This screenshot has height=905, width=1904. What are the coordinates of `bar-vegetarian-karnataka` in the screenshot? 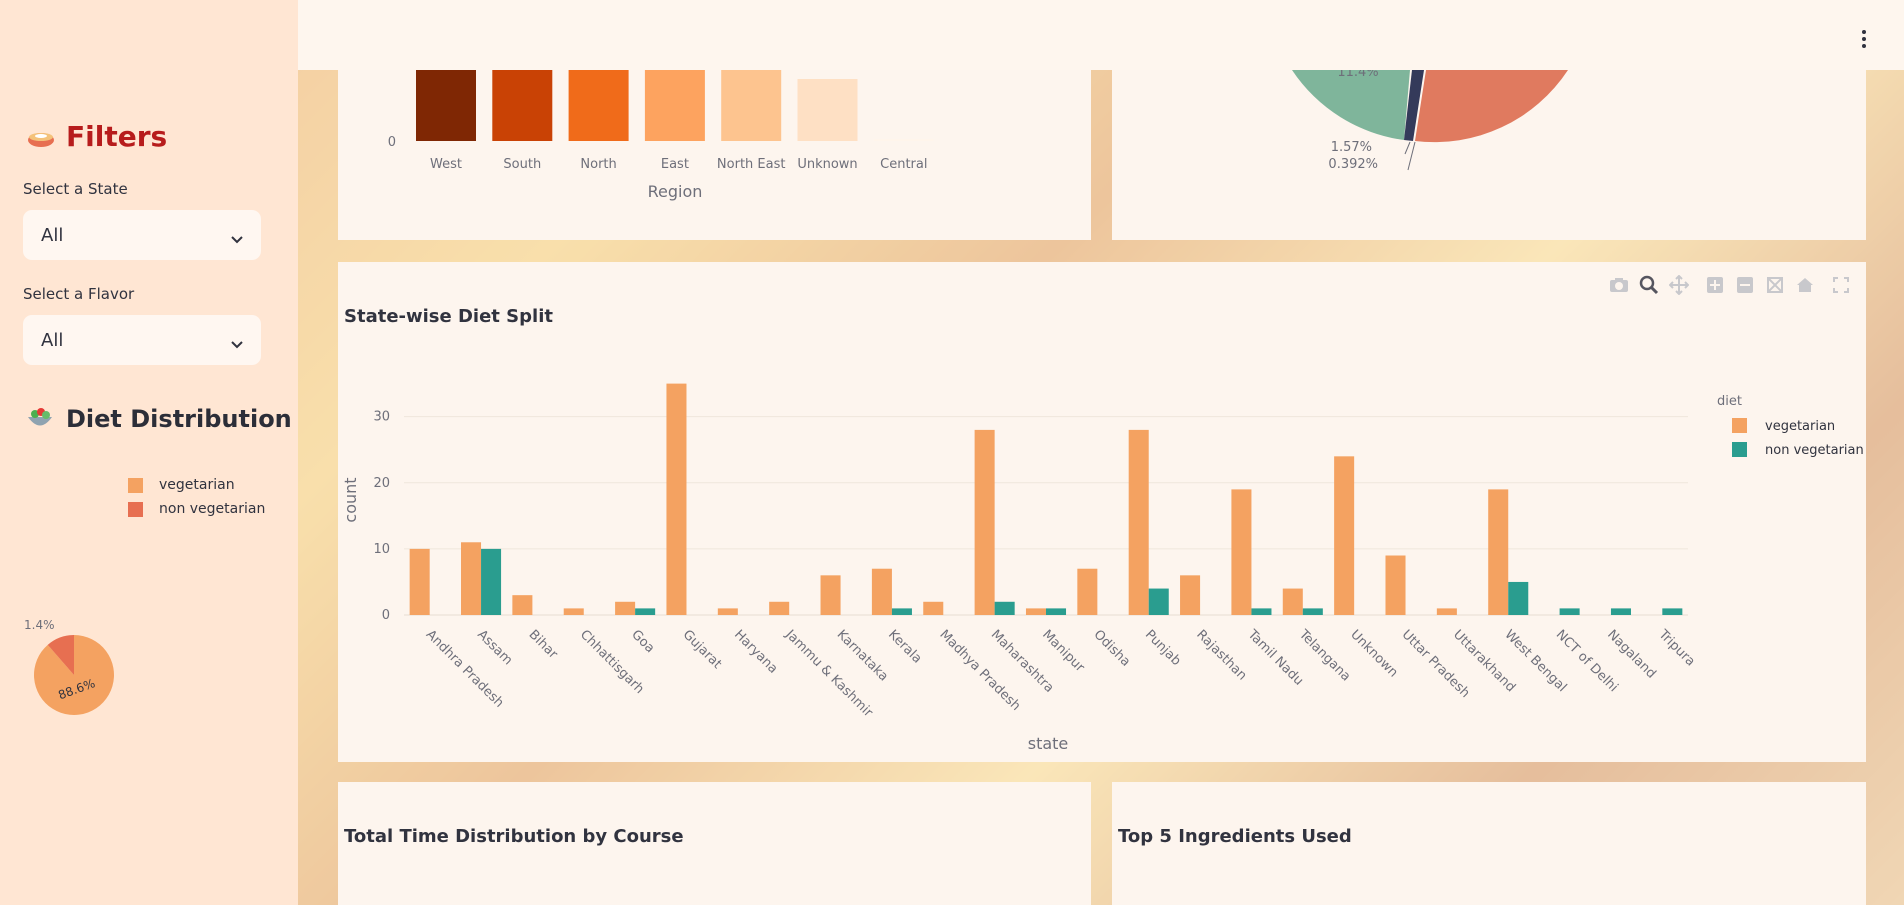 It's located at (830, 595).